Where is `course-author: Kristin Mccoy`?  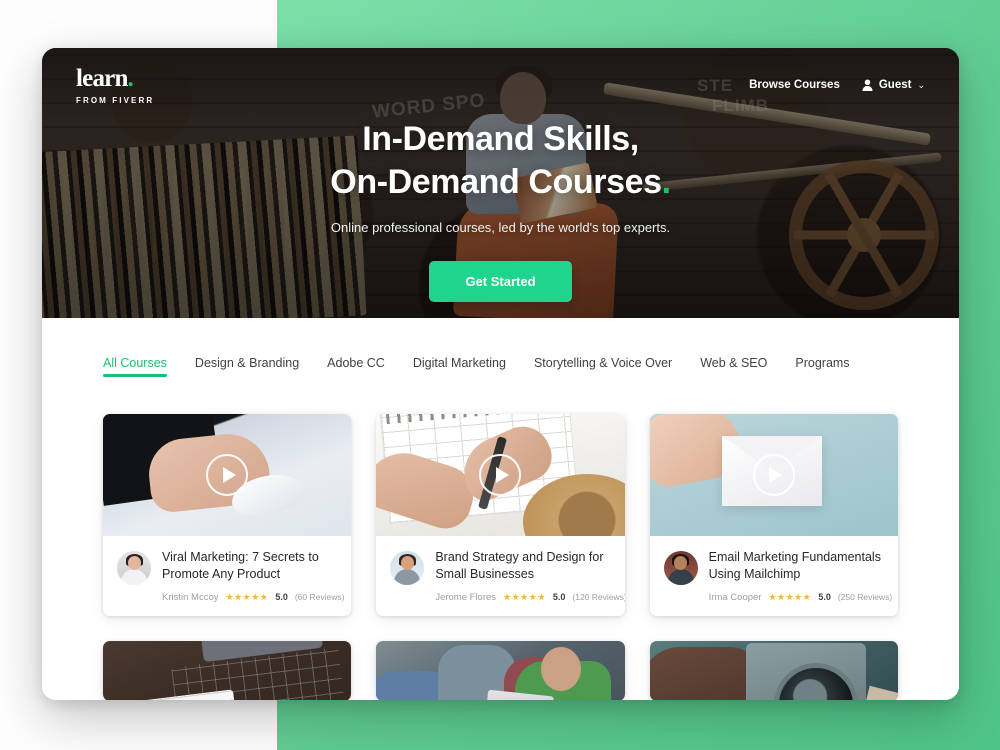 course-author: Kristin Mccoy is located at coordinates (190, 597).